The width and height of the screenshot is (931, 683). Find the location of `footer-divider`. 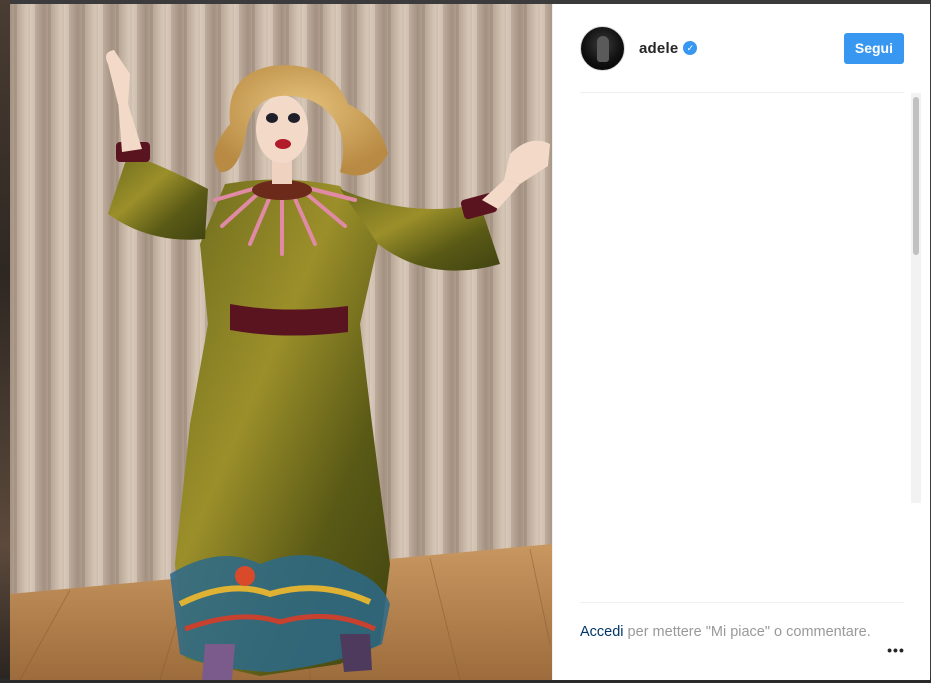

footer-divider is located at coordinates (742, 602).